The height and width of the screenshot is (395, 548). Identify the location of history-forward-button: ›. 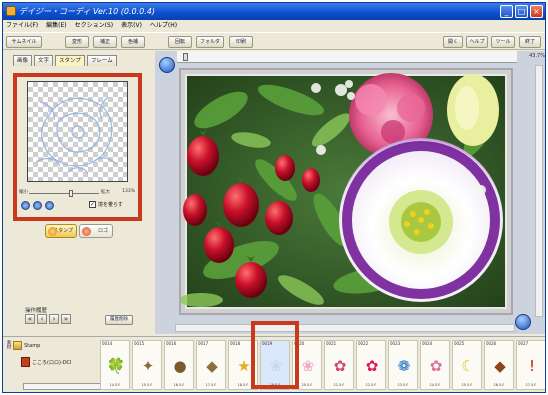
(54, 319).